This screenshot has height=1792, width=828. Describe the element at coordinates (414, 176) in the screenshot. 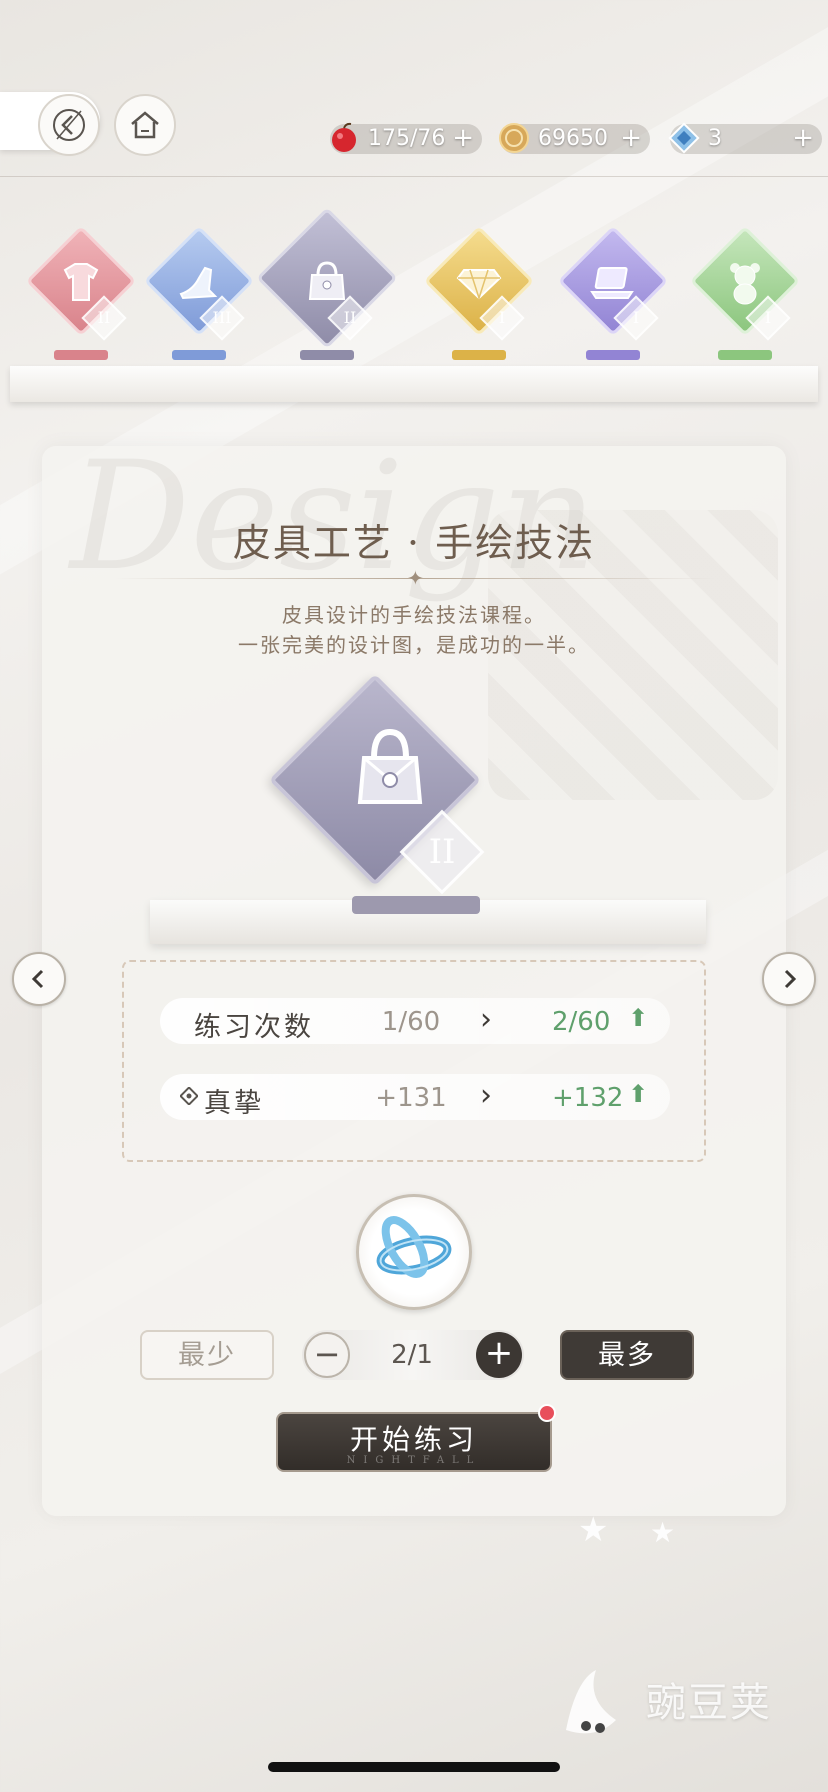

I see `top-divider` at that location.